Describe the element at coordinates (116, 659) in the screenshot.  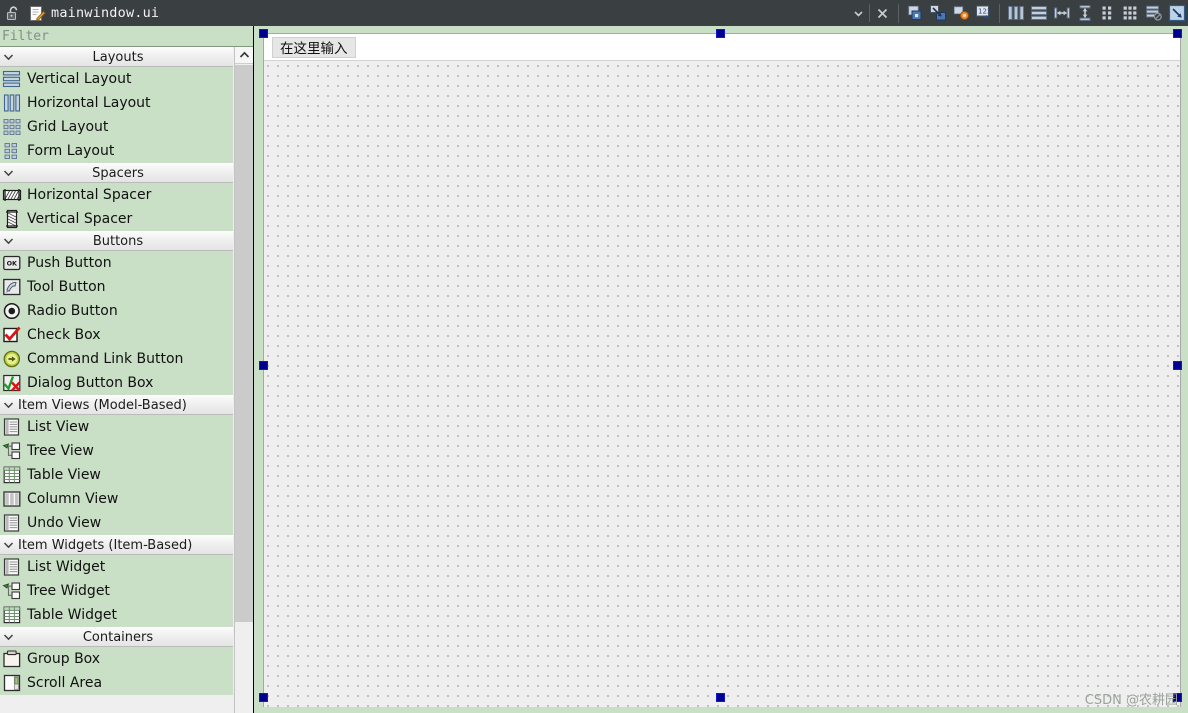
I see `widget-item: Group Box` at that location.